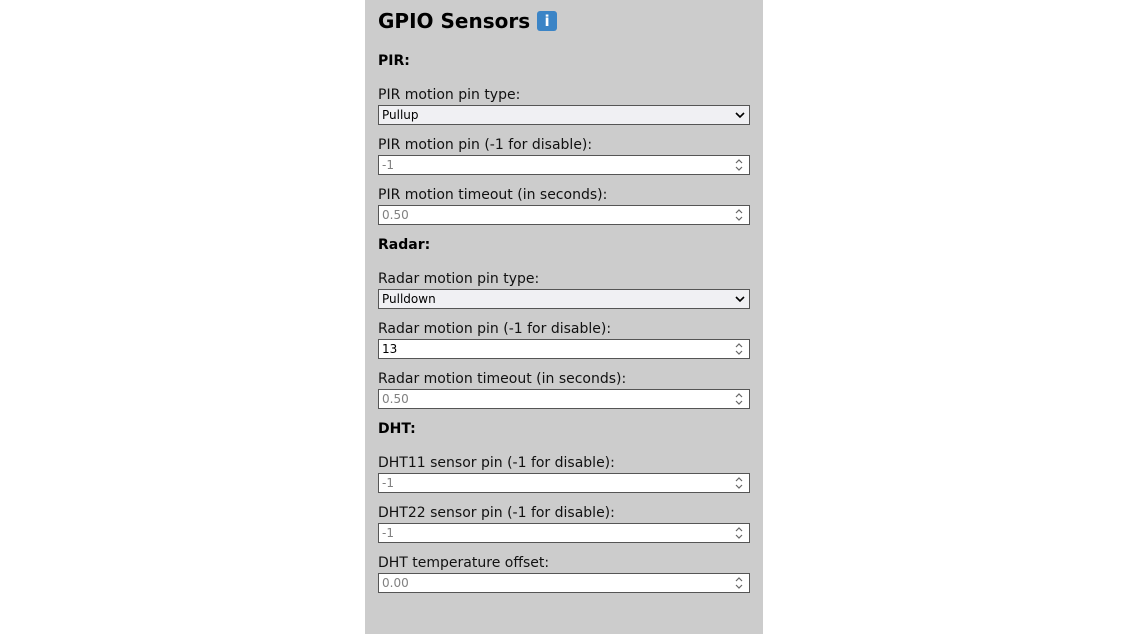 The image size is (1127, 634). I want to click on pir-pin-field: PIR motion pin (-1 for disable): -1, so click(564, 155).